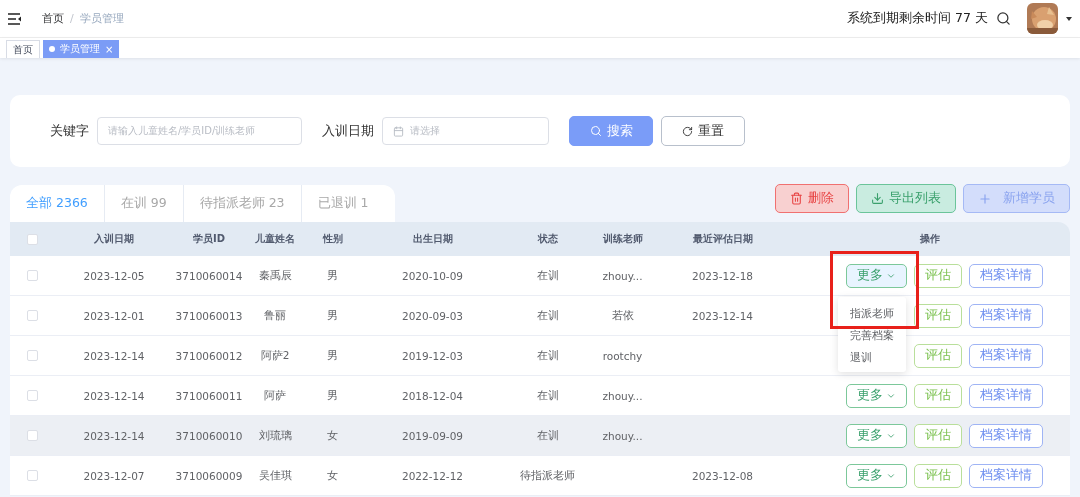 The width and height of the screenshot is (1080, 497). Describe the element at coordinates (432, 435) in the screenshot. I see `table-cell-text: 2019-09-09` at that location.